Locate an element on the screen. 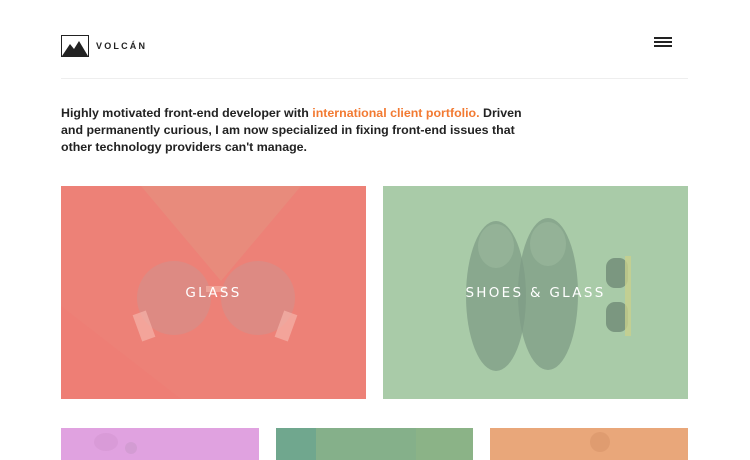 The width and height of the screenshot is (750, 460). green-image is located at coordinates (374, 444).